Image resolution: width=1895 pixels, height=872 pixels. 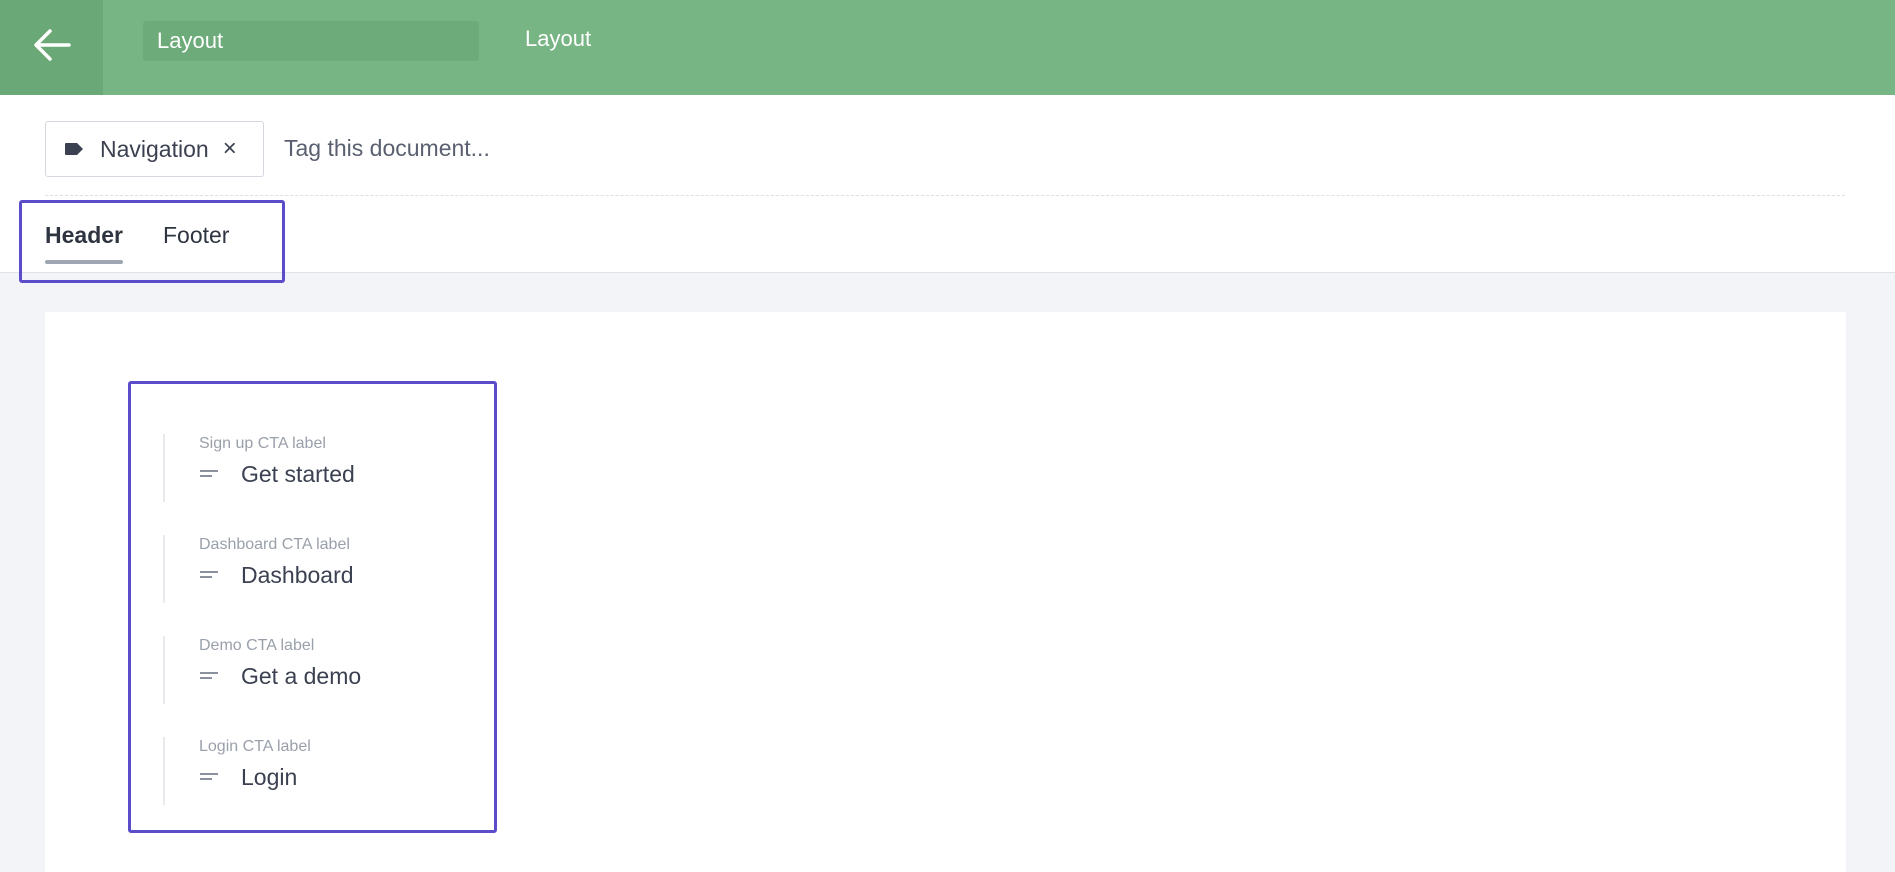 What do you see at coordinates (255, 746) in the screenshot?
I see `field-label: Login CTA label` at bounding box center [255, 746].